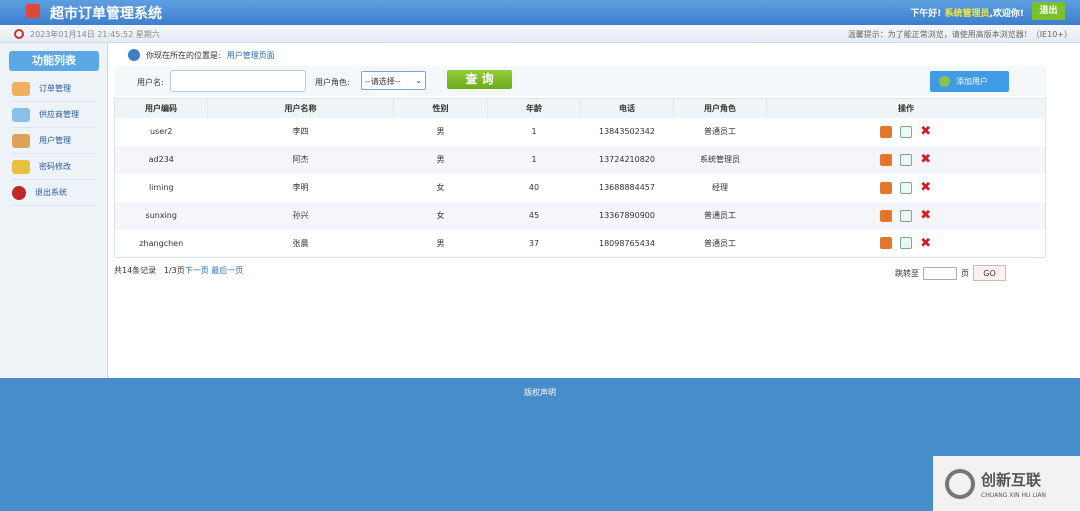 This screenshot has height=511, width=1080. What do you see at coordinates (580, 132) in the screenshot?
I see `table-row: user2 李四 男 1 13843502342 普通员工 ✖` at bounding box center [580, 132].